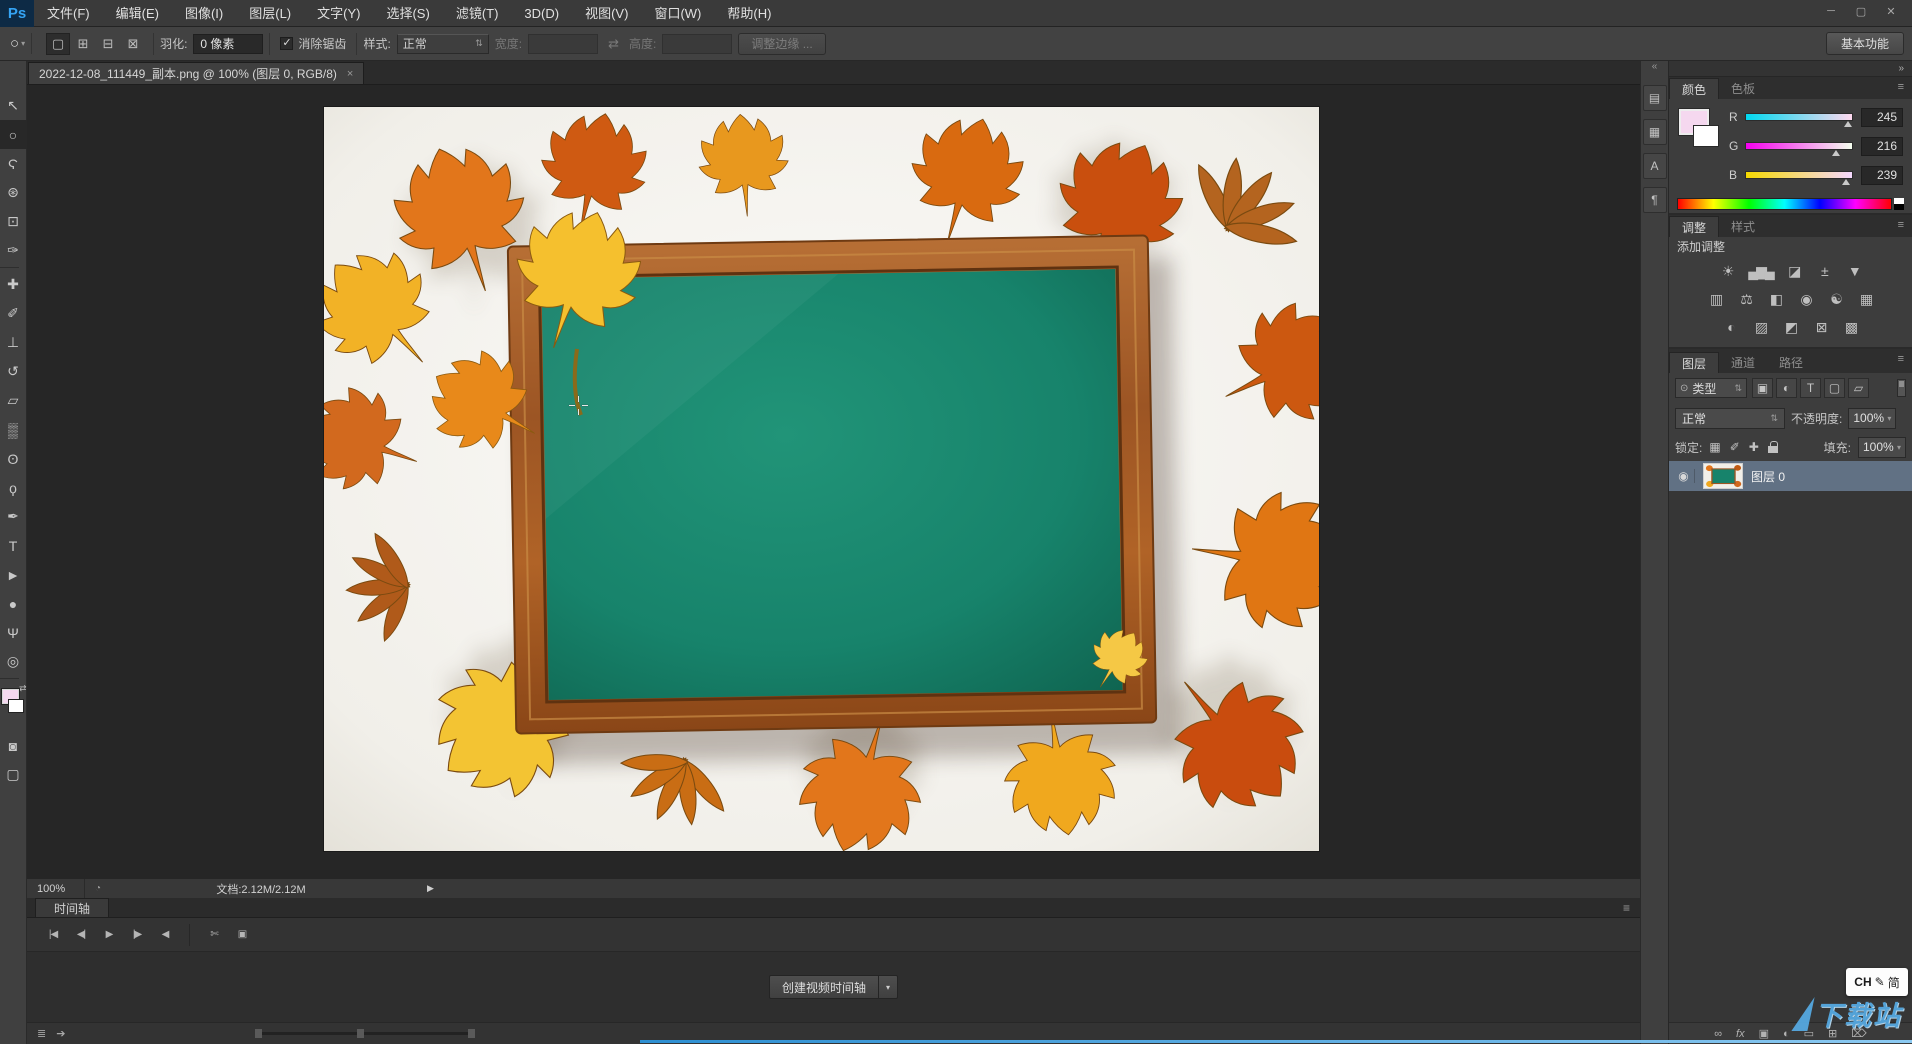 This screenshot has width=1912, height=1044. Describe the element at coordinates (1654, 98) in the screenshot. I see `history-panel-icon: ▤` at that location.